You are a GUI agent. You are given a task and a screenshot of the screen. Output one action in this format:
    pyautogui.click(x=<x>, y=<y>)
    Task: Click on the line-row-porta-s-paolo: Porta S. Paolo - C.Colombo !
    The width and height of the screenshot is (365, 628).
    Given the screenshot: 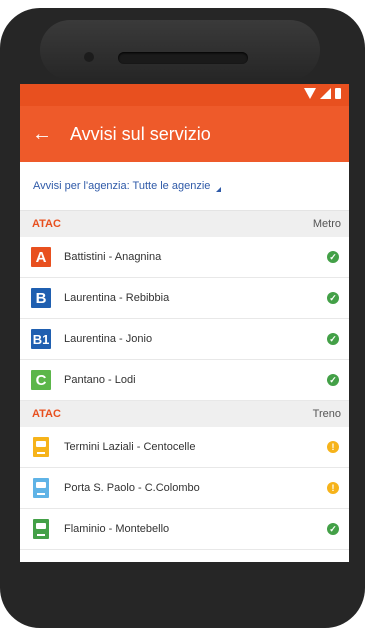 What is the action you would take?
    pyautogui.click(x=184, y=488)
    